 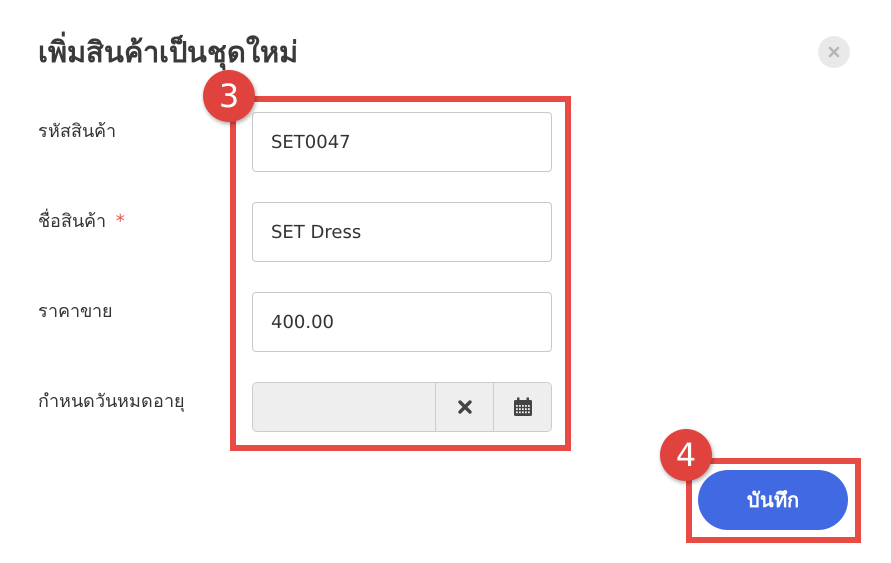 I want to click on input-field: SET0047, so click(x=402, y=142).